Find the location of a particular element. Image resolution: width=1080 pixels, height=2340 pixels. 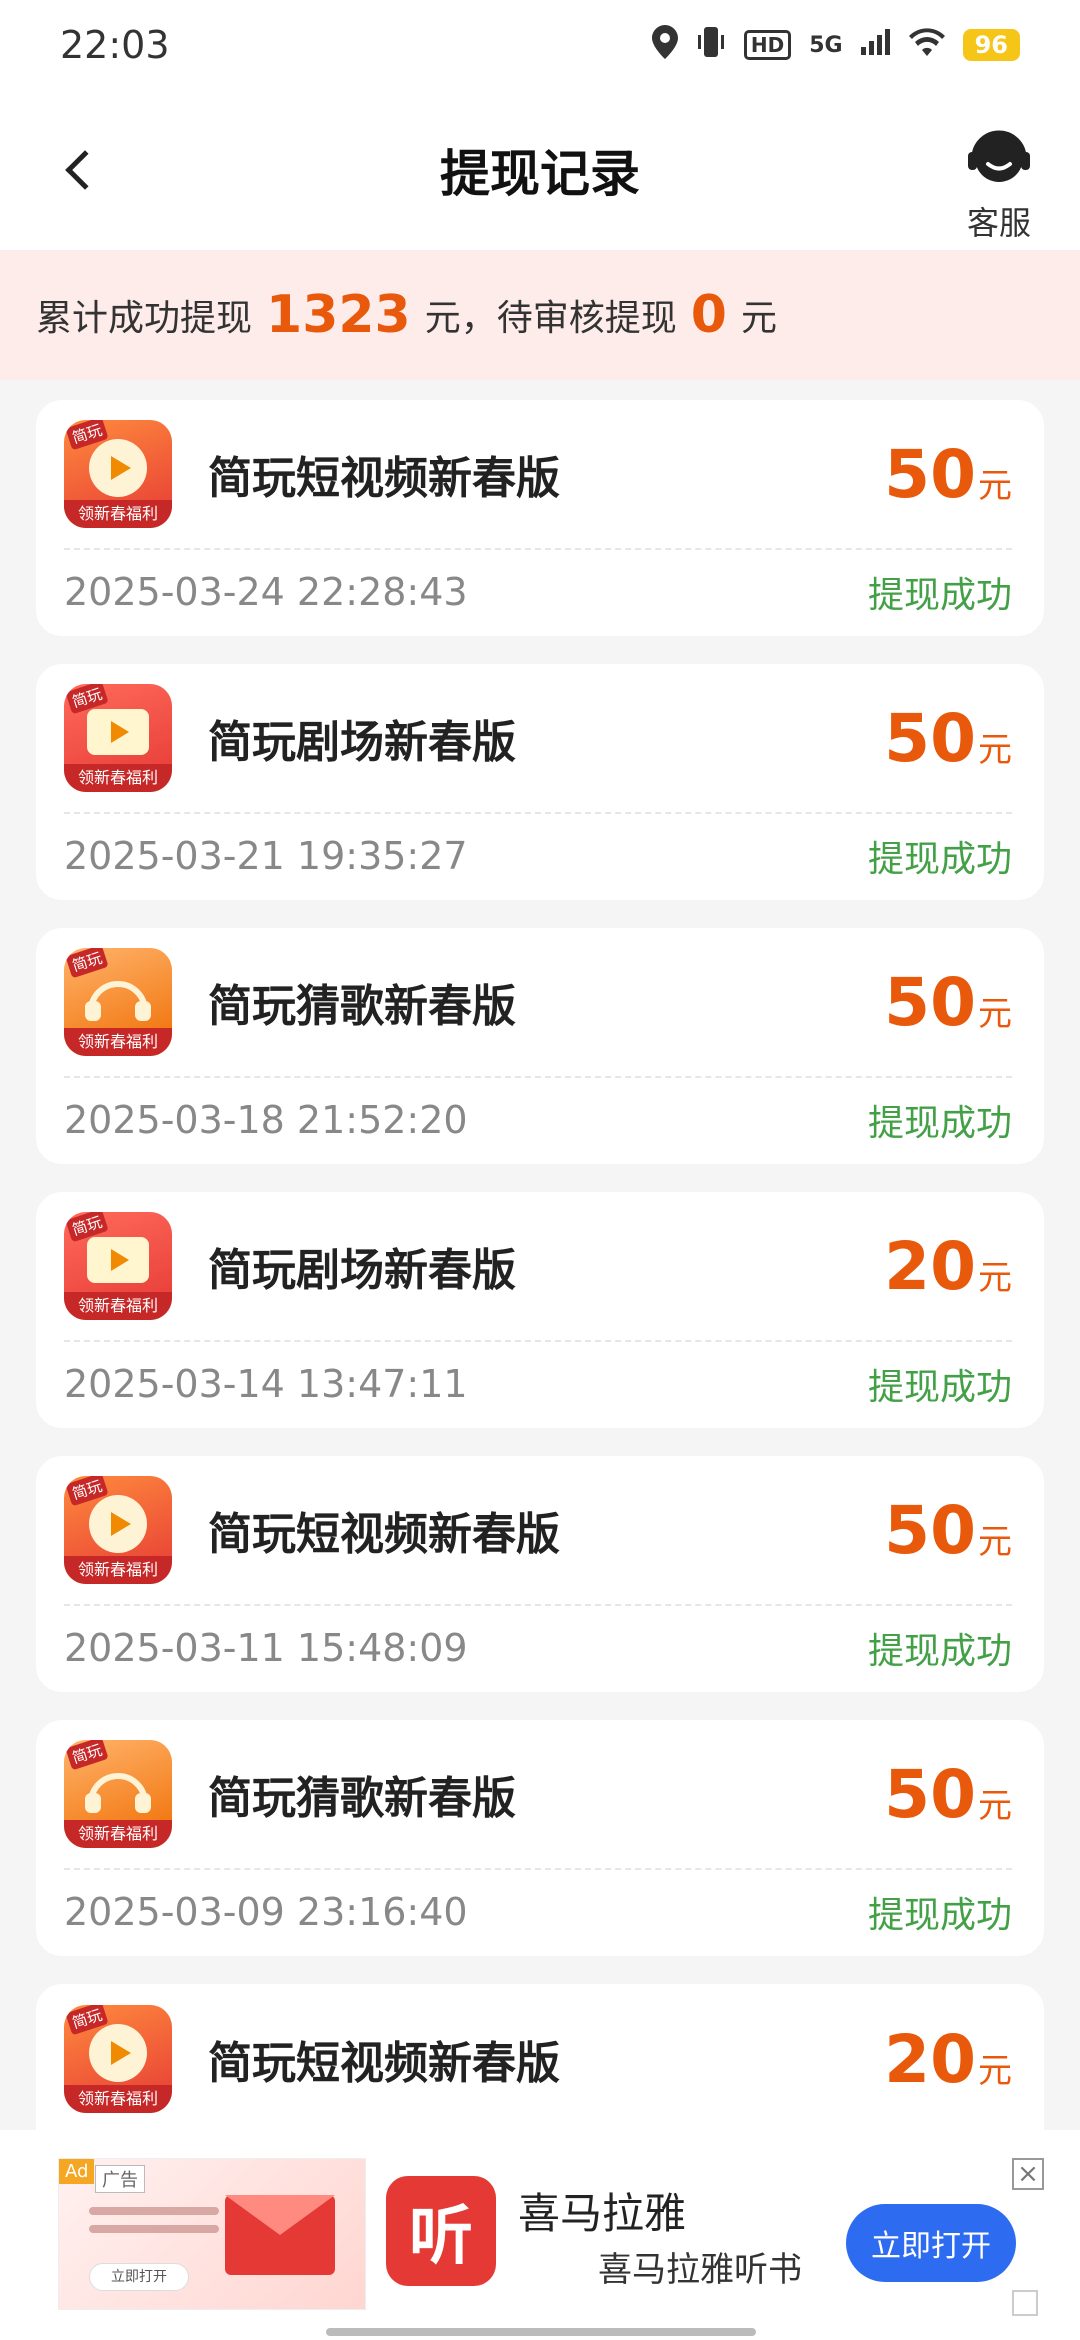

red-envelope-icon is located at coordinates (280, 2235).